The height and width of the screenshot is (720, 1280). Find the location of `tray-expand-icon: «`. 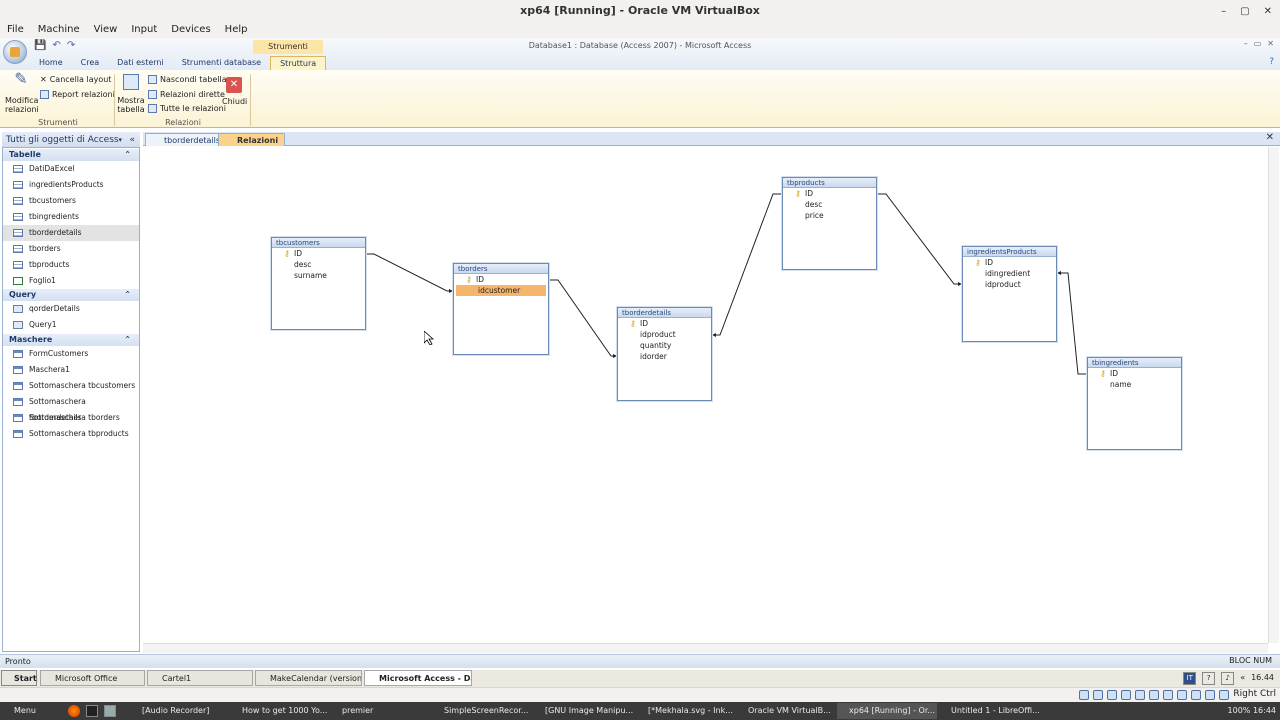

tray-expand-icon: « is located at coordinates (1242, 678).